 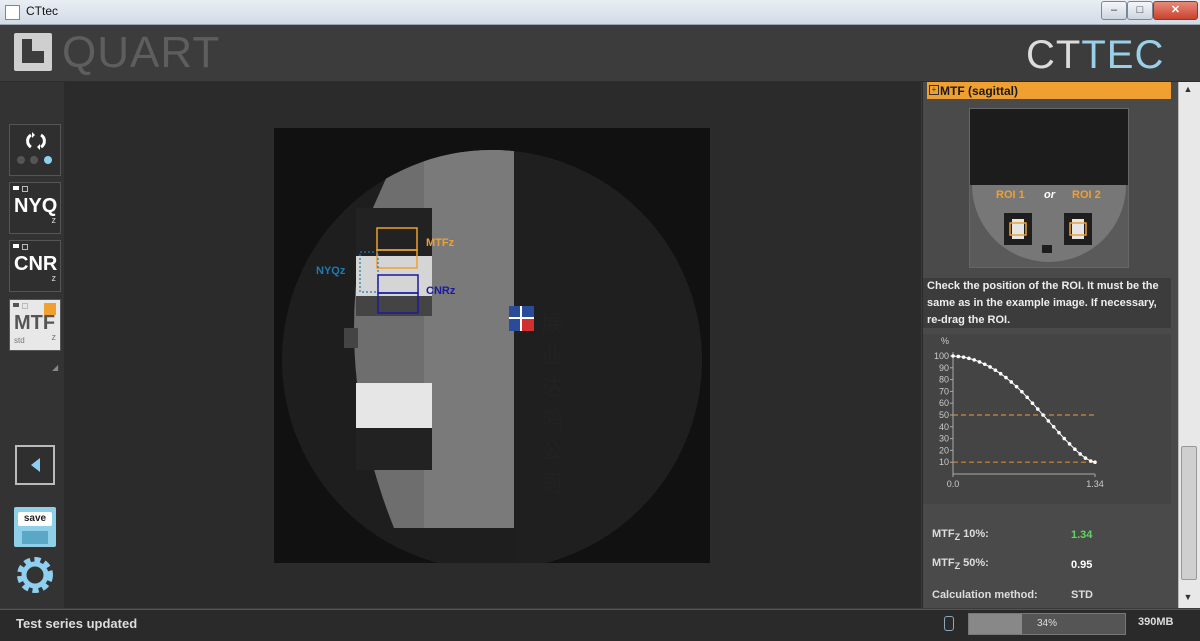 What do you see at coordinates (12, 12) in the screenshot?
I see `app-icon` at bounding box center [12, 12].